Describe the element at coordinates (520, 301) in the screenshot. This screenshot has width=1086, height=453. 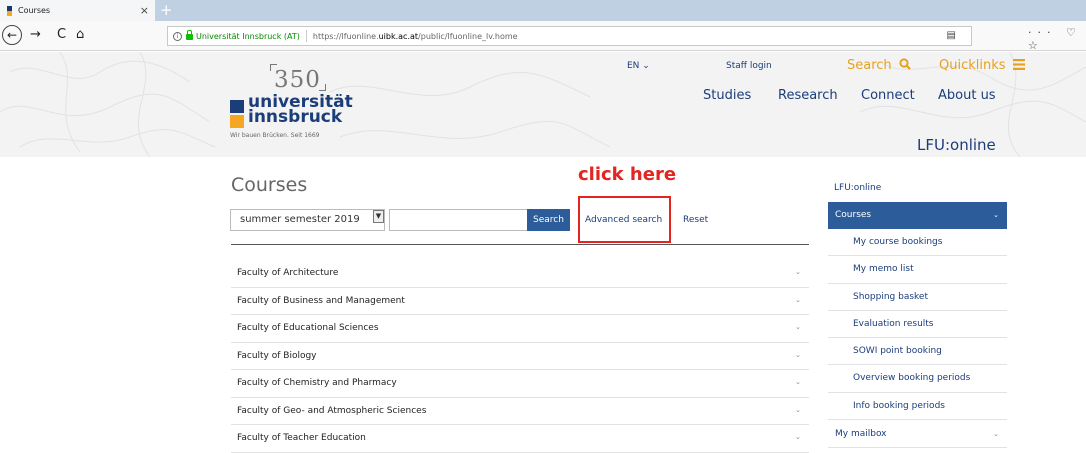
I see `faculty-row: Faculty of Business and Management ⌄` at that location.